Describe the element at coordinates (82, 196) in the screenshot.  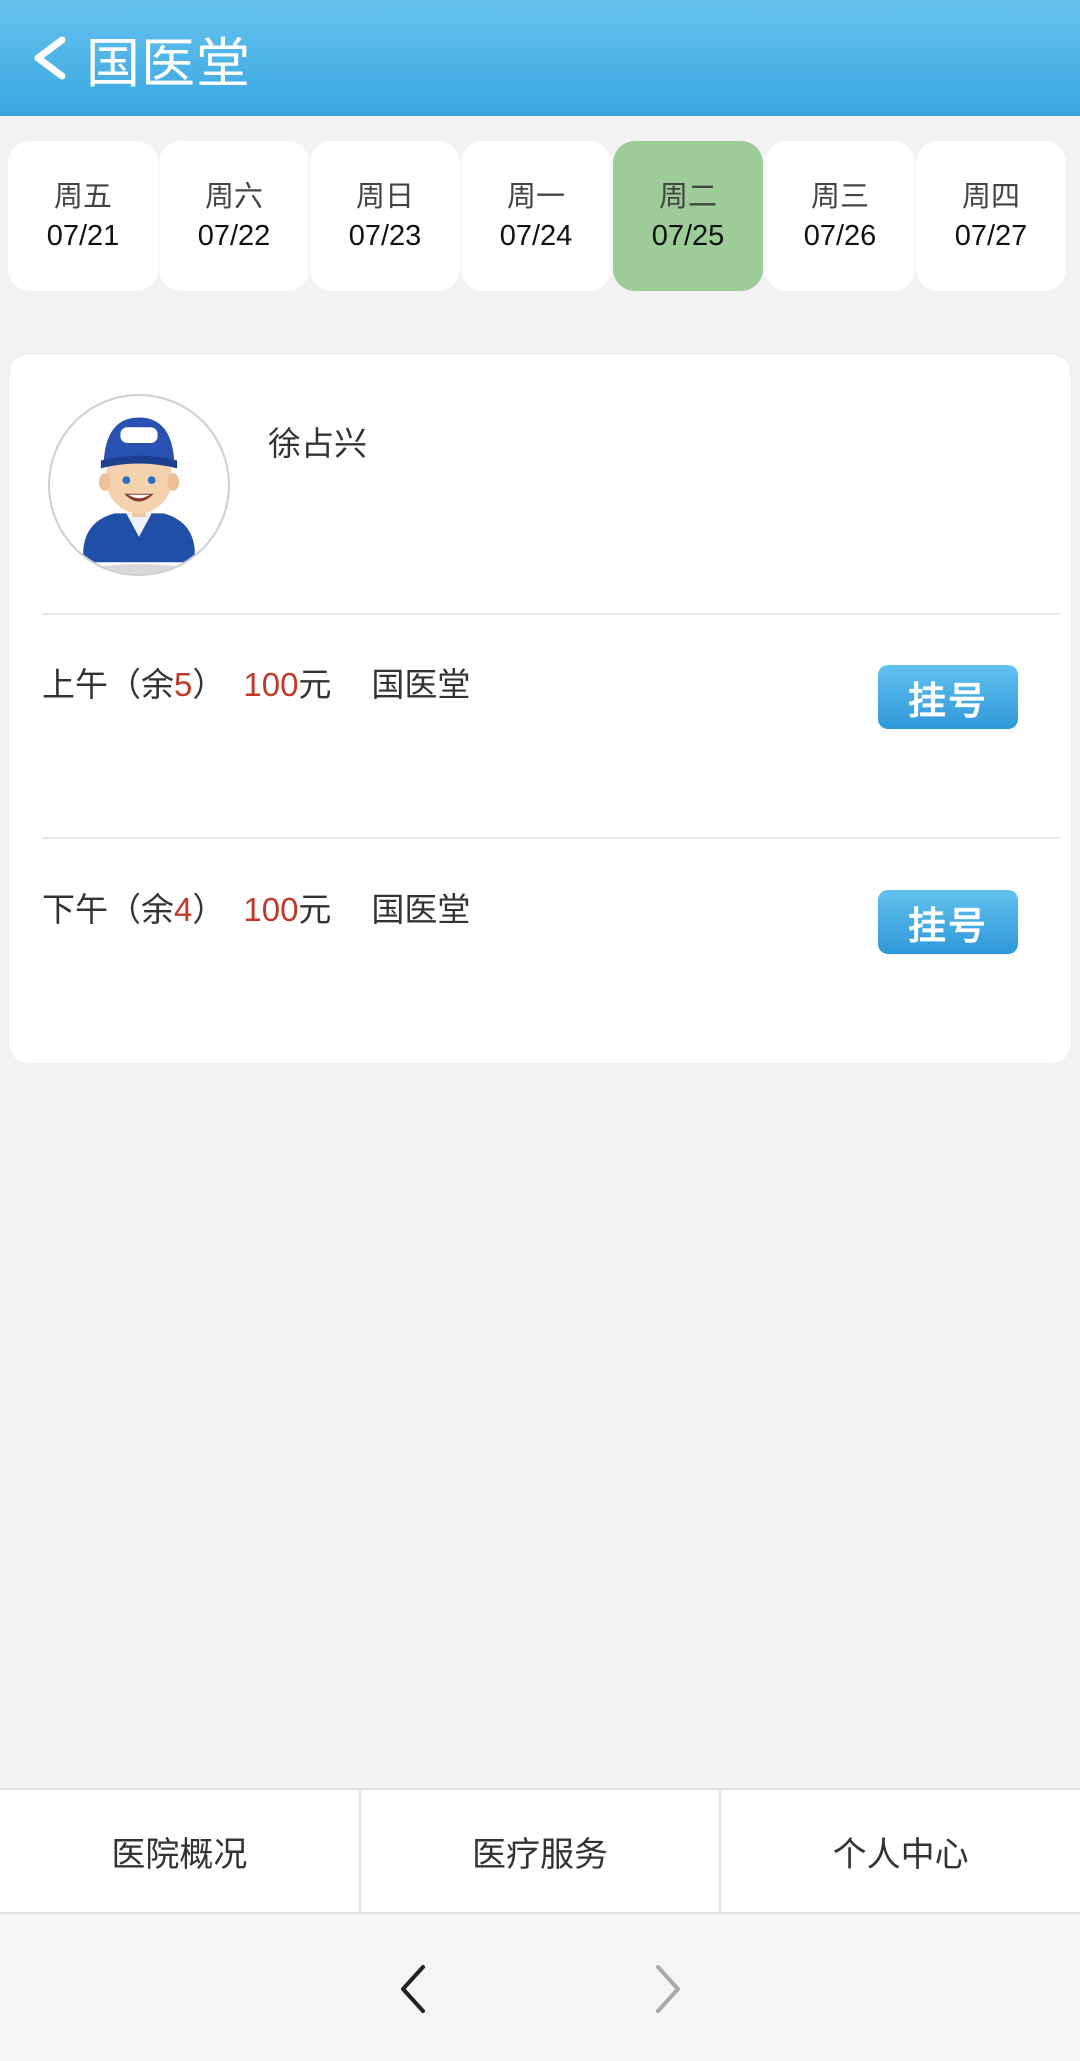
I see `weekday-label: 周五` at that location.